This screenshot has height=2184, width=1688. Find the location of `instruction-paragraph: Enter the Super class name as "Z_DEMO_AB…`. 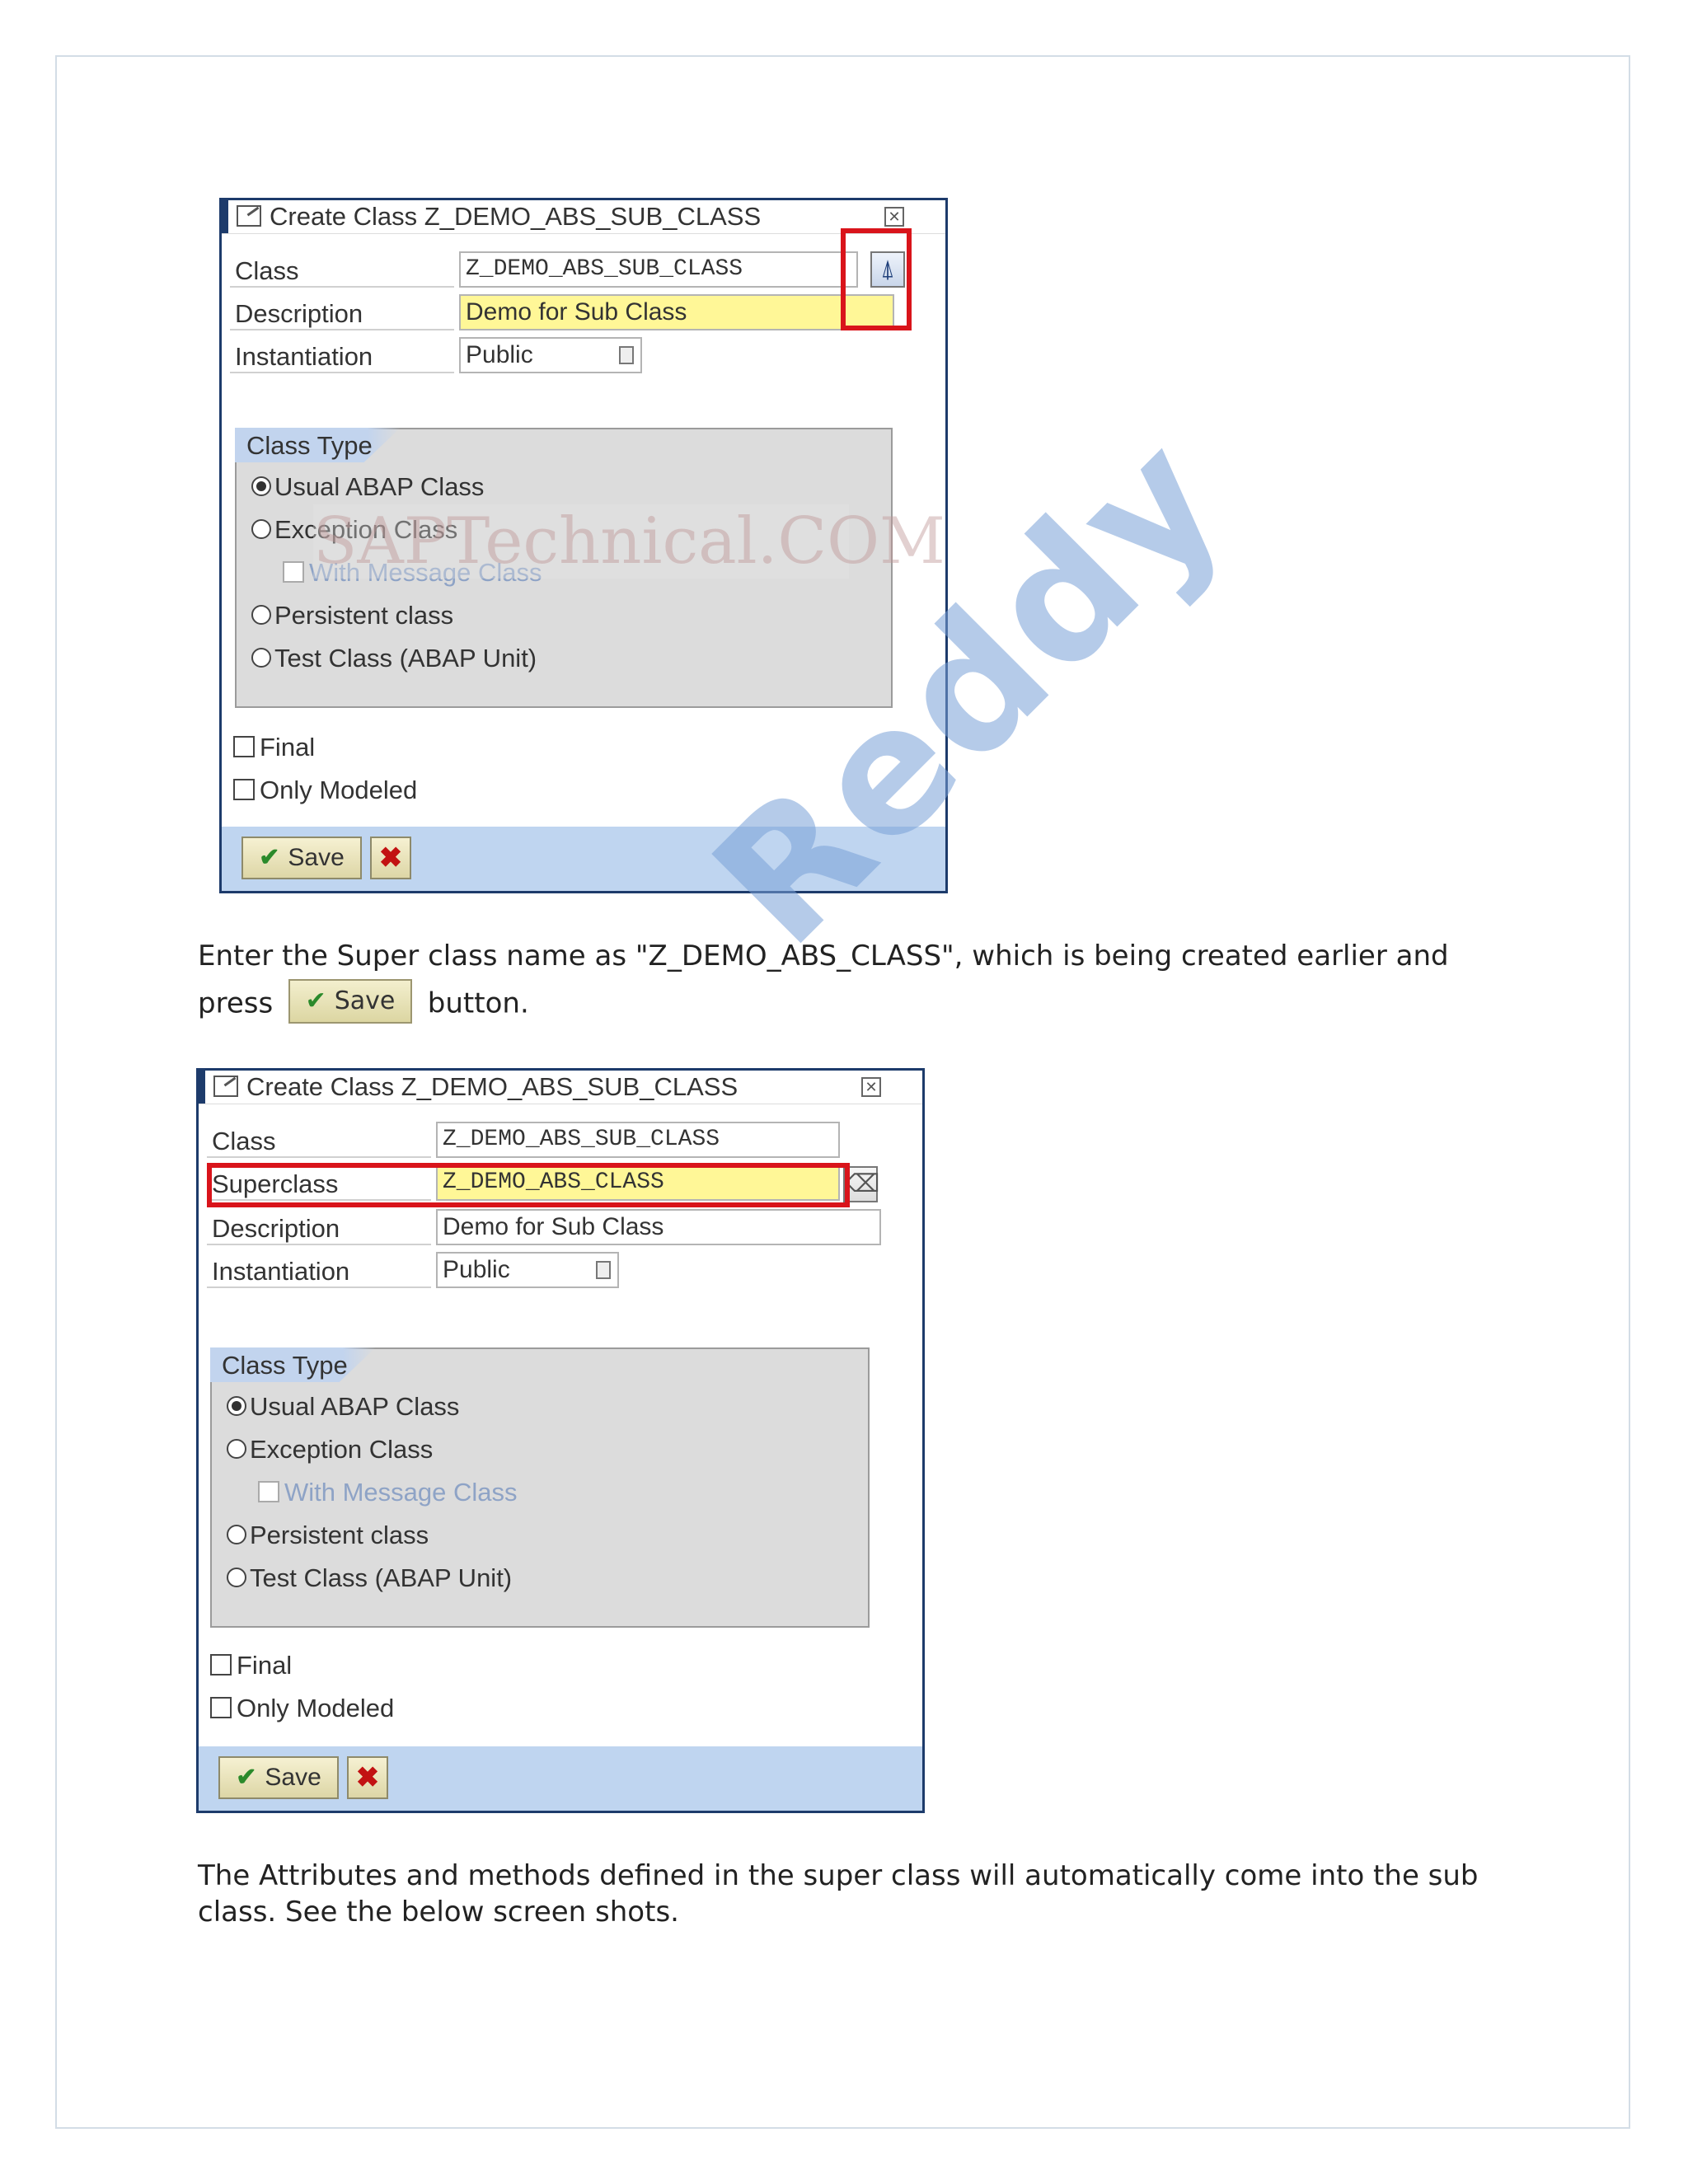

instruction-paragraph: Enter the Super class name as "Z_DEMO_AB… is located at coordinates (865, 982).